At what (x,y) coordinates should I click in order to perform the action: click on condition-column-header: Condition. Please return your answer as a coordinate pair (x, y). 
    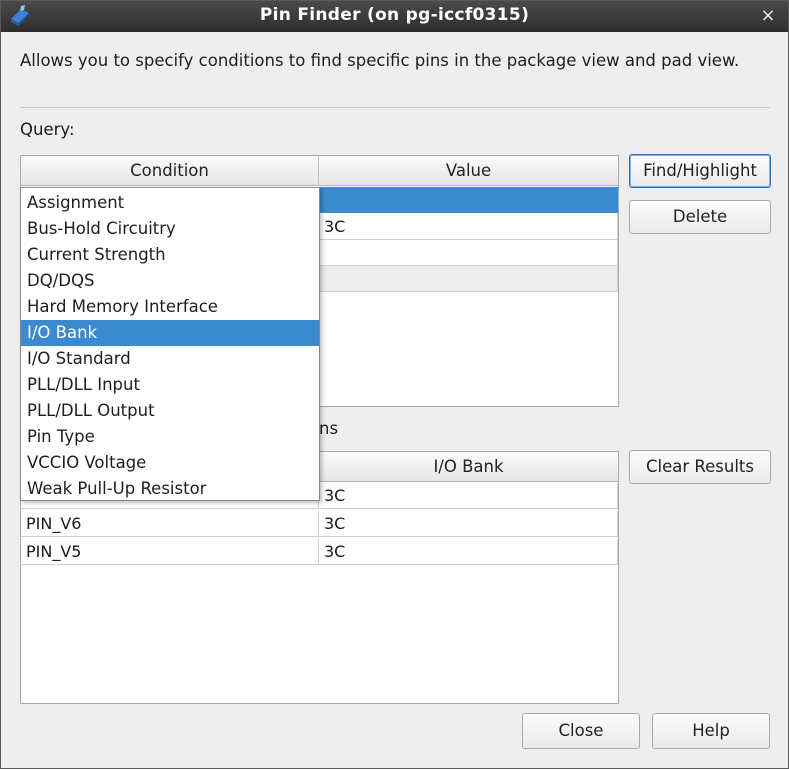
    Looking at the image, I should click on (170, 171).